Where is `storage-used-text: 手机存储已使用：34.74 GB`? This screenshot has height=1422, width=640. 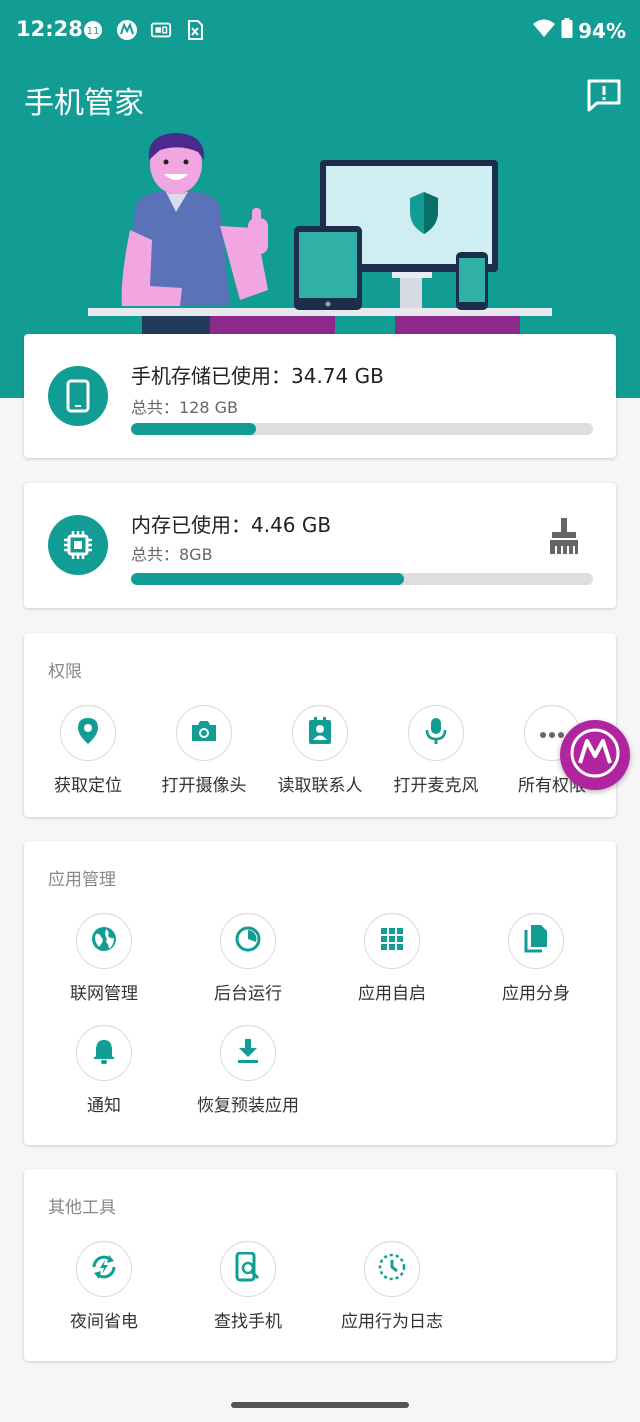
storage-used-text: 手机存储已使用：34.74 GB is located at coordinates (257, 376).